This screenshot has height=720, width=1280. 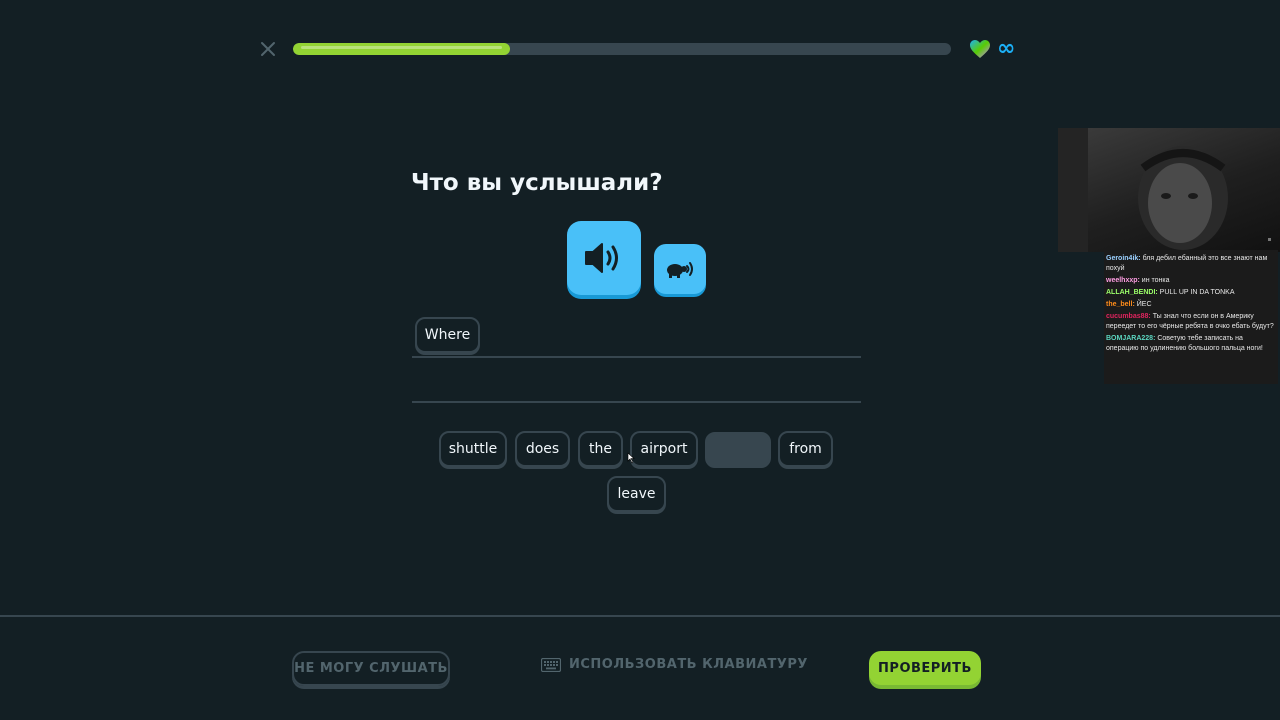 I want to click on chat-message: weelhxxp: ин тонка, so click(x=1191, y=281).